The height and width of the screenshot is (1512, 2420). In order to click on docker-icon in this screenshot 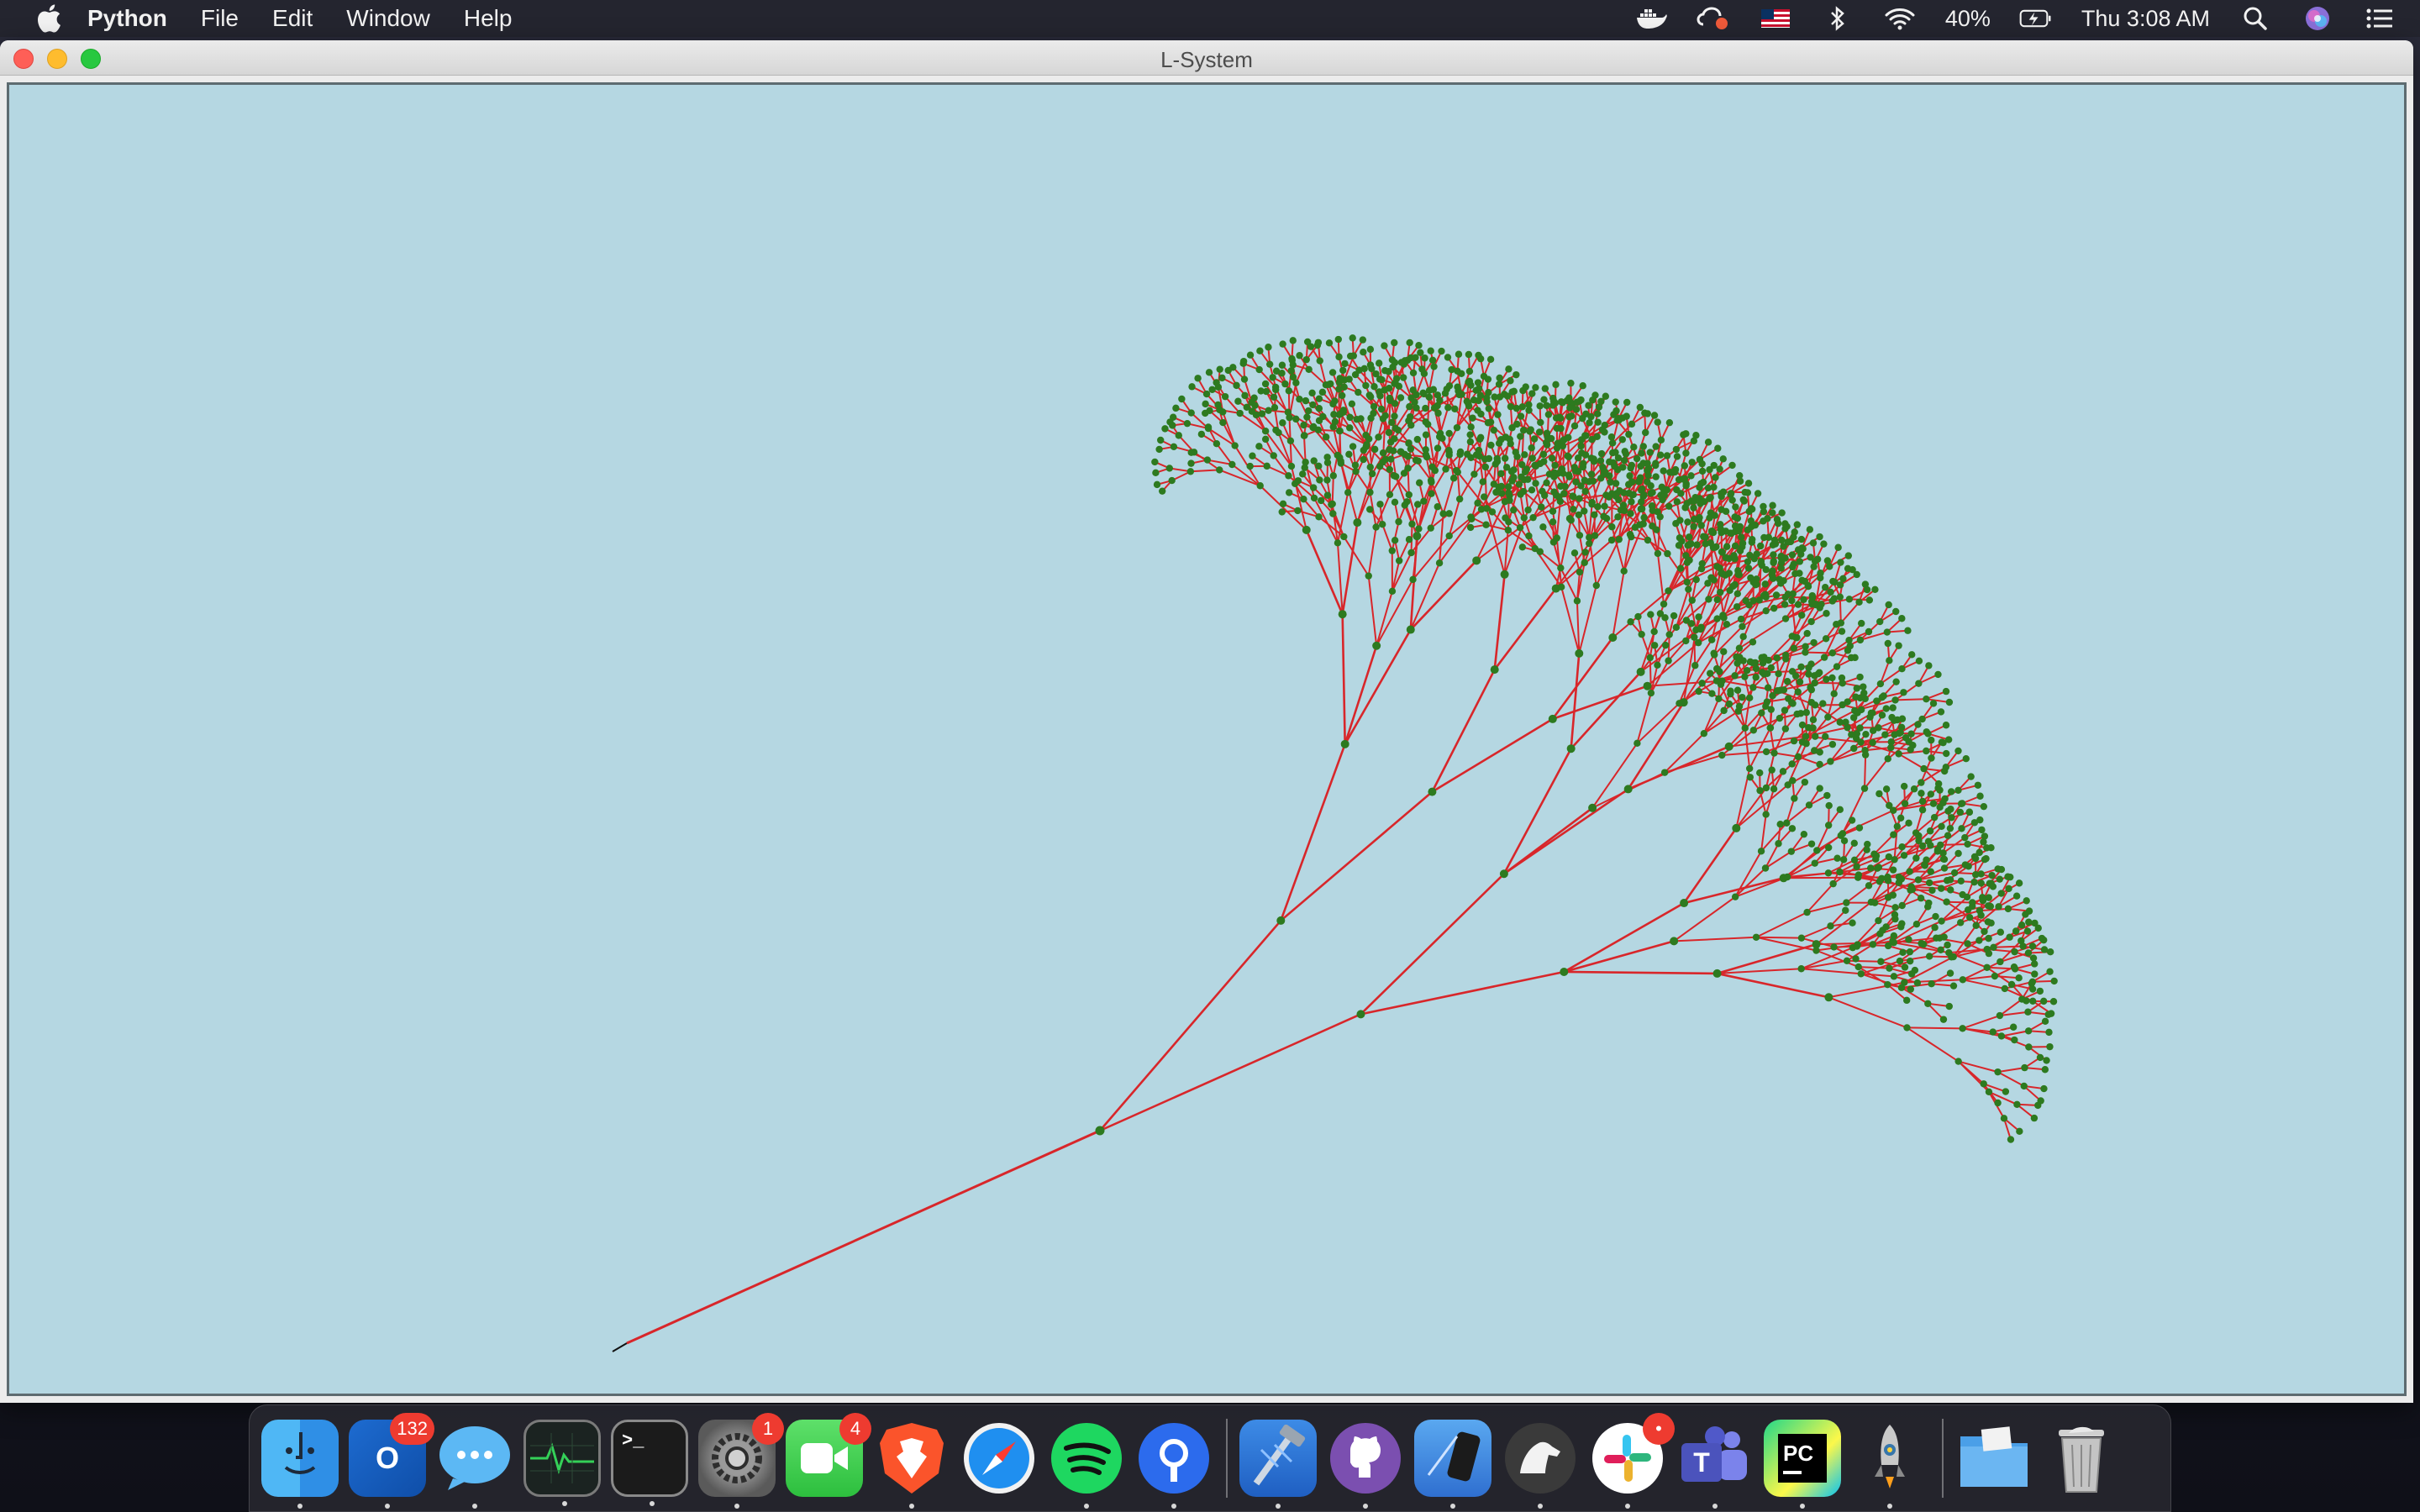, I will do `click(1651, 18)`.